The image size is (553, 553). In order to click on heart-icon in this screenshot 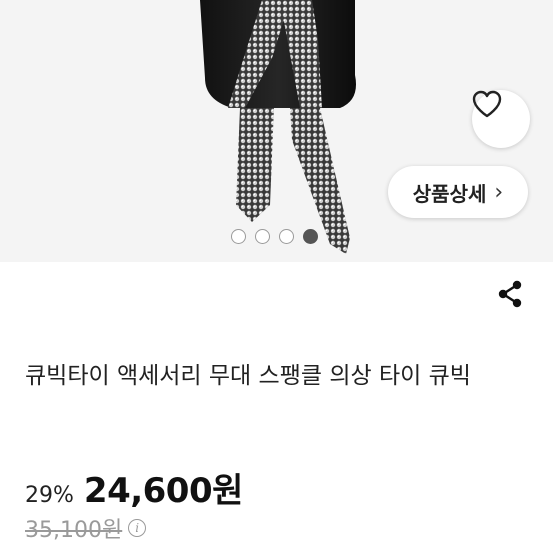, I will do `click(487, 104)`.